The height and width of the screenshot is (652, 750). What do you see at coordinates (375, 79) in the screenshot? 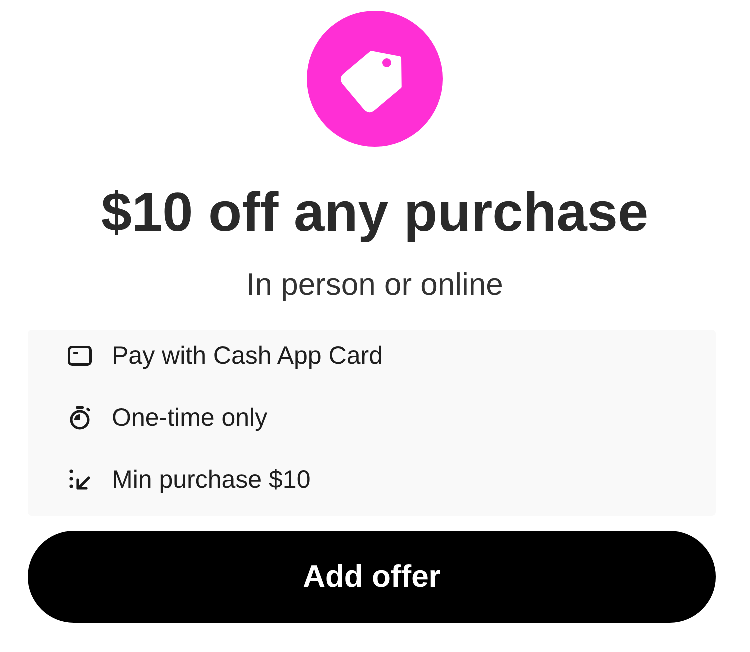
I see `tag-icon` at bounding box center [375, 79].